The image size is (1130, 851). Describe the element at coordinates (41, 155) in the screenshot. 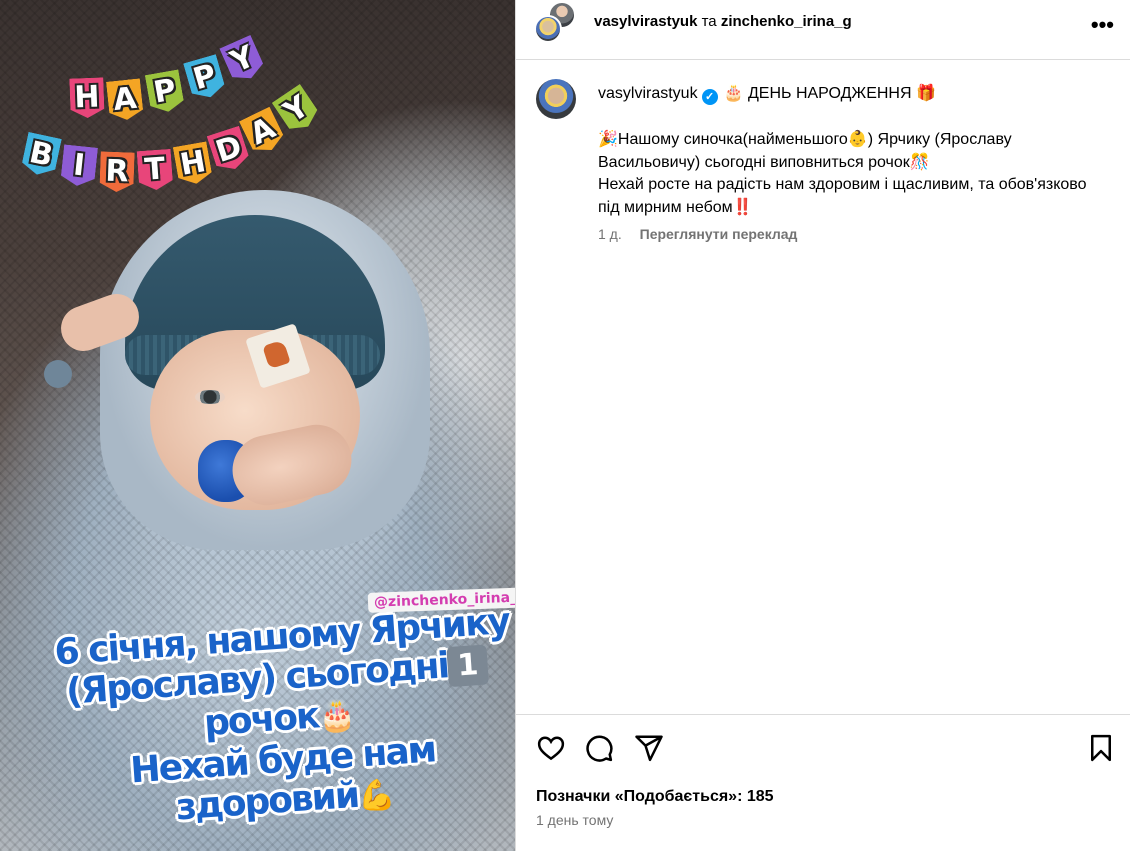

I see `bunting-flag: B` at that location.